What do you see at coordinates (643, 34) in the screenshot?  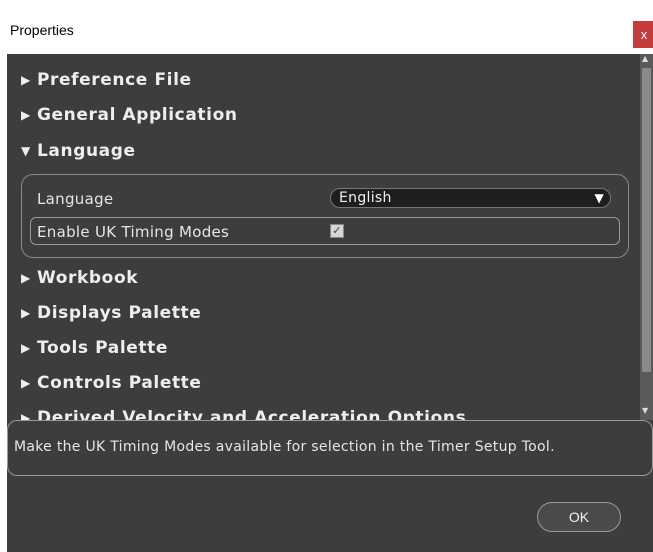 I see `close-button: x` at bounding box center [643, 34].